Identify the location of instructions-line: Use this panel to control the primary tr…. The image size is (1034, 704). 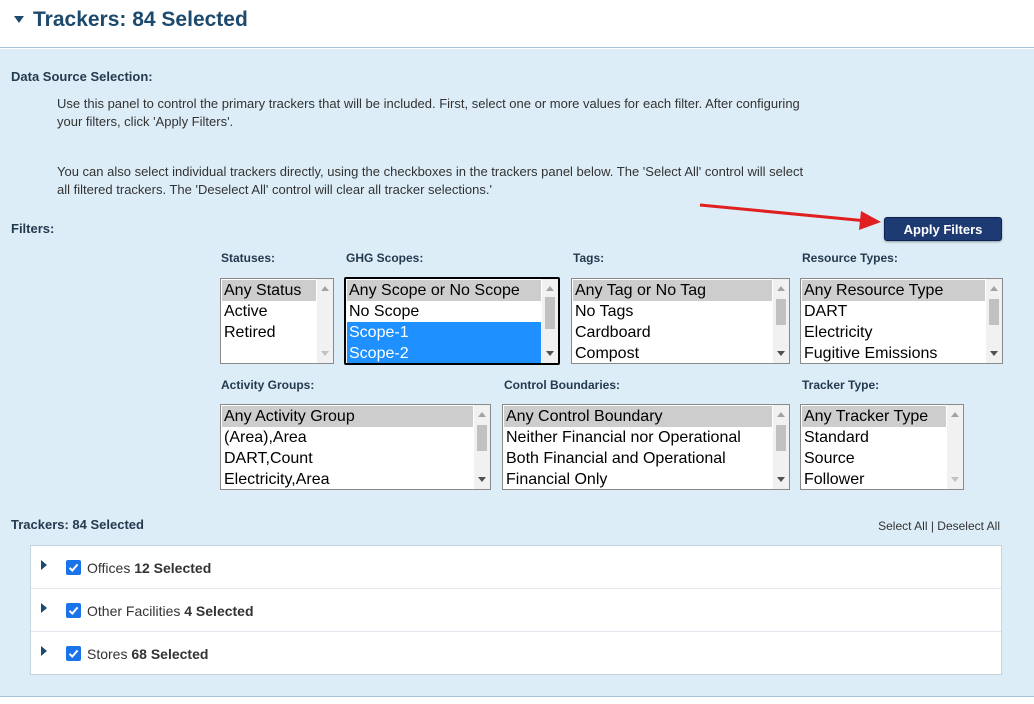
(428, 103).